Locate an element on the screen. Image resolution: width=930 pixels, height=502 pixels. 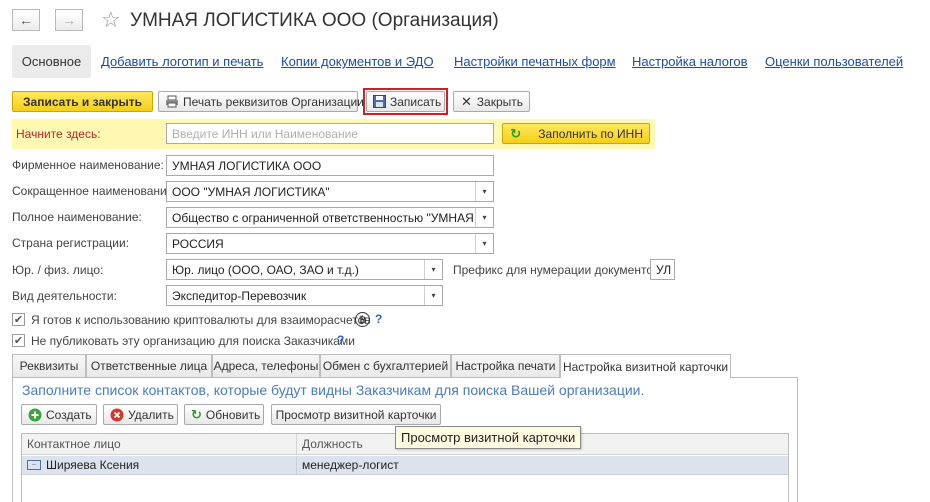
table-row: ~ Ширяева Ксения менеджер-логист is located at coordinates (405, 465).